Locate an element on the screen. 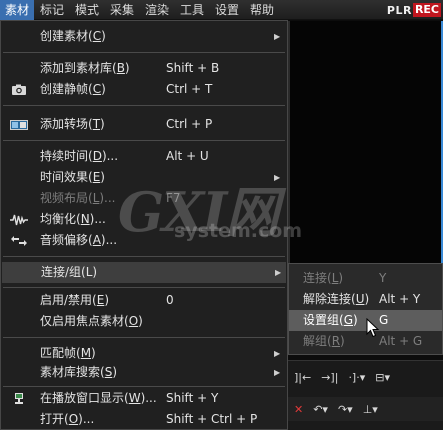 Image resolution: width=443 pixels, height=430 pixels. menu-item-accelerator: D is located at coordinates (97, 156).